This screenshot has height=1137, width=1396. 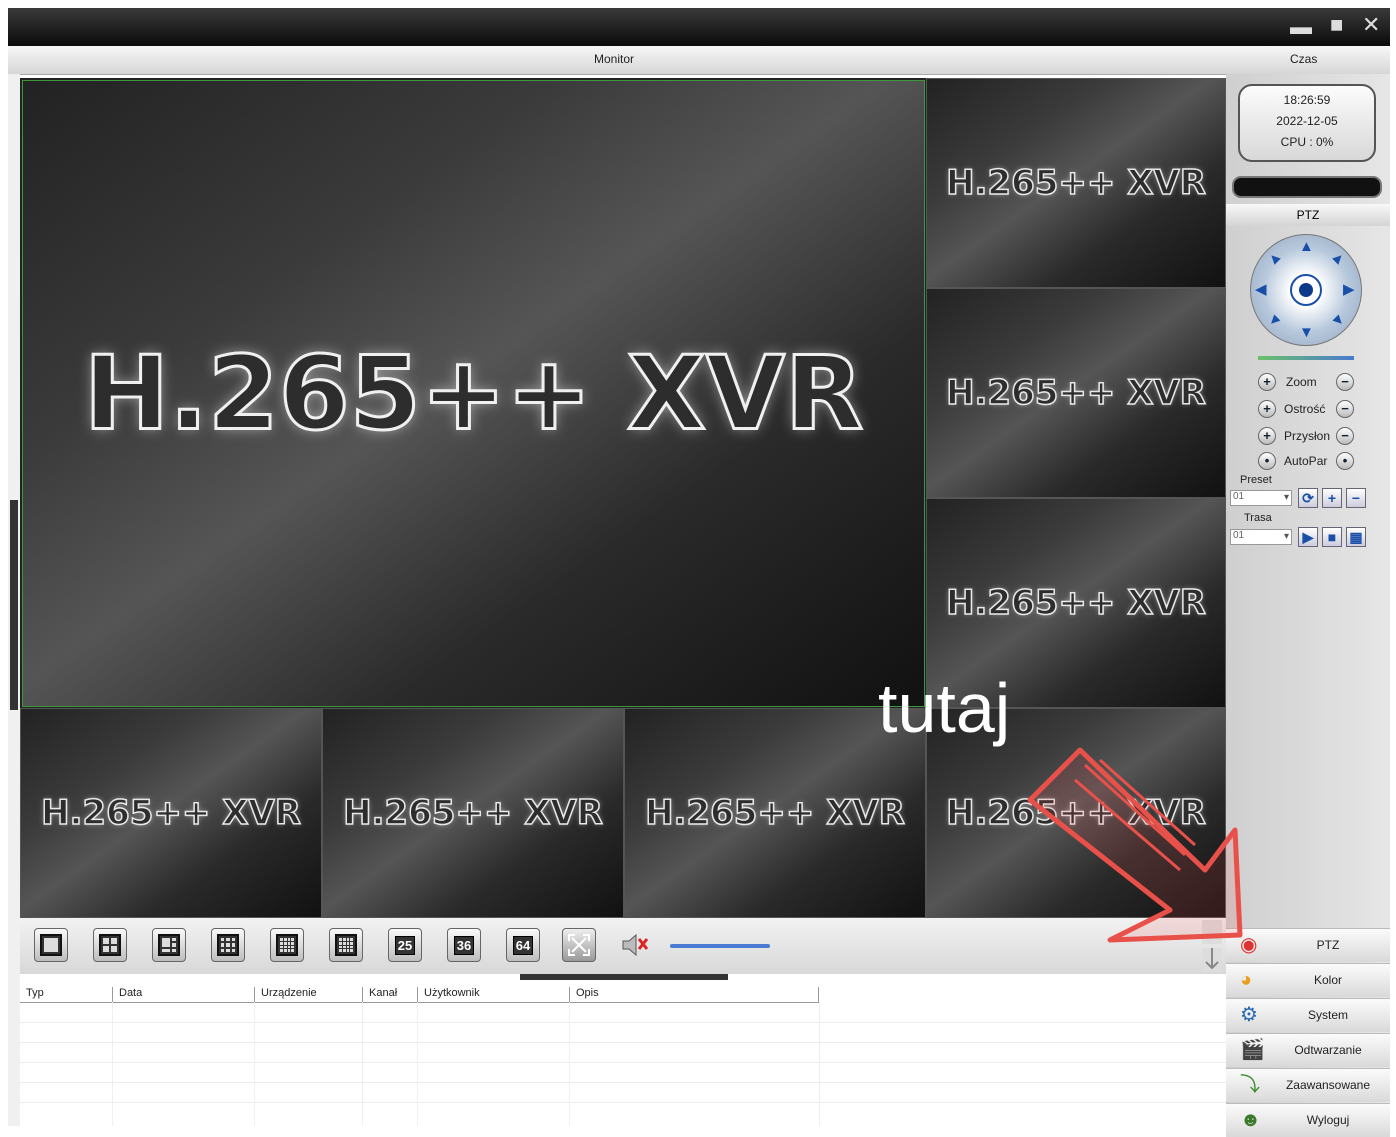 I want to click on layout-36-label: 36, so click(x=464, y=945).